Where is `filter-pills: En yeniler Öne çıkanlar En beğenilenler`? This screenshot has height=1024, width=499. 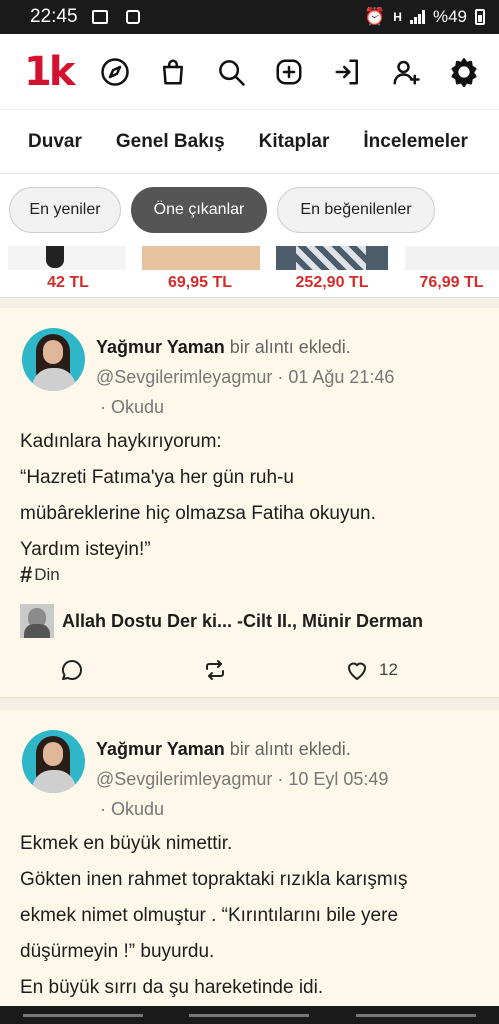
filter-pills: En yeniler Öne çıkanlar En beğenilenler is located at coordinates (249, 210).